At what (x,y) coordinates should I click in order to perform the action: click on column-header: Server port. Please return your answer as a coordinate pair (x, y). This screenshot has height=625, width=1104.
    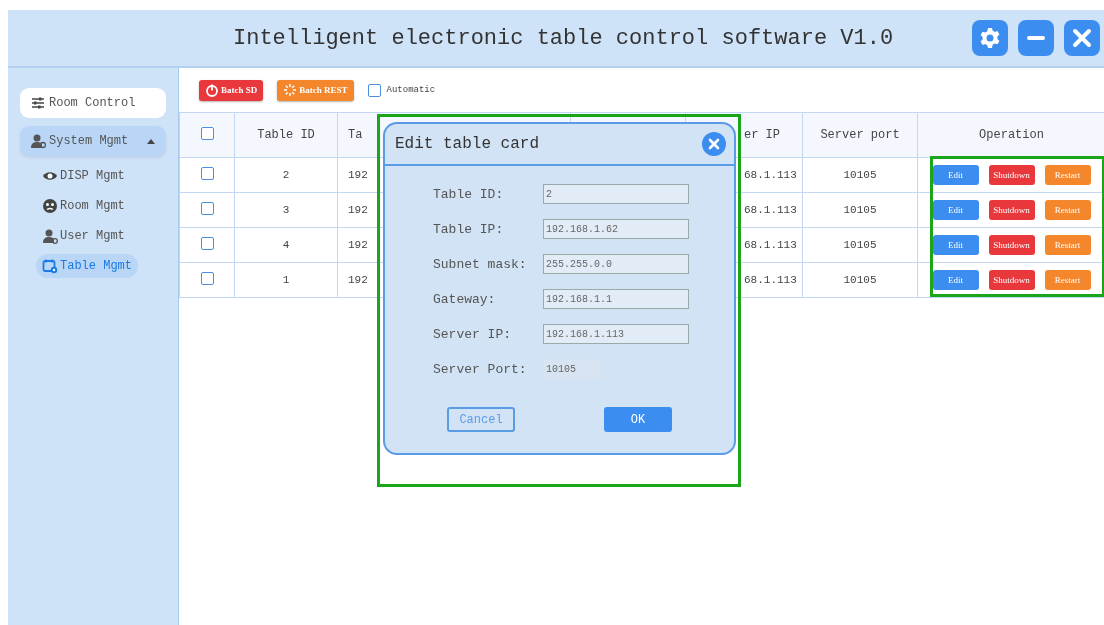
    Looking at the image, I should click on (860, 135).